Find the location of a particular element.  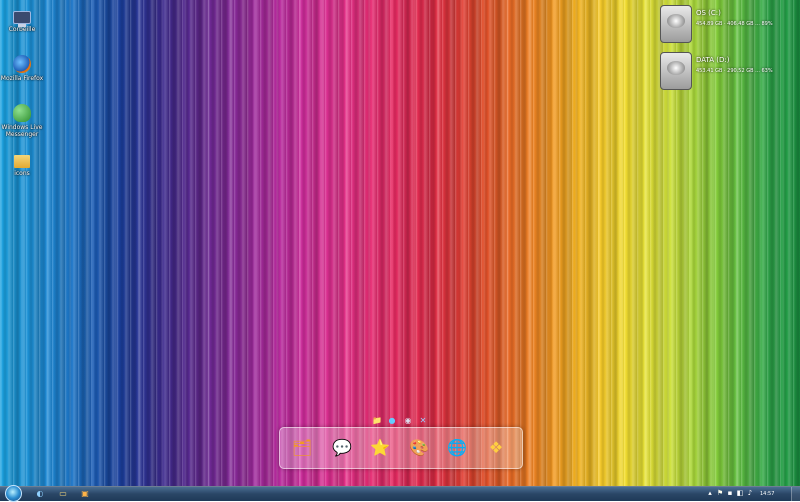

stack-globe-icon: ● is located at coordinates (392, 420).